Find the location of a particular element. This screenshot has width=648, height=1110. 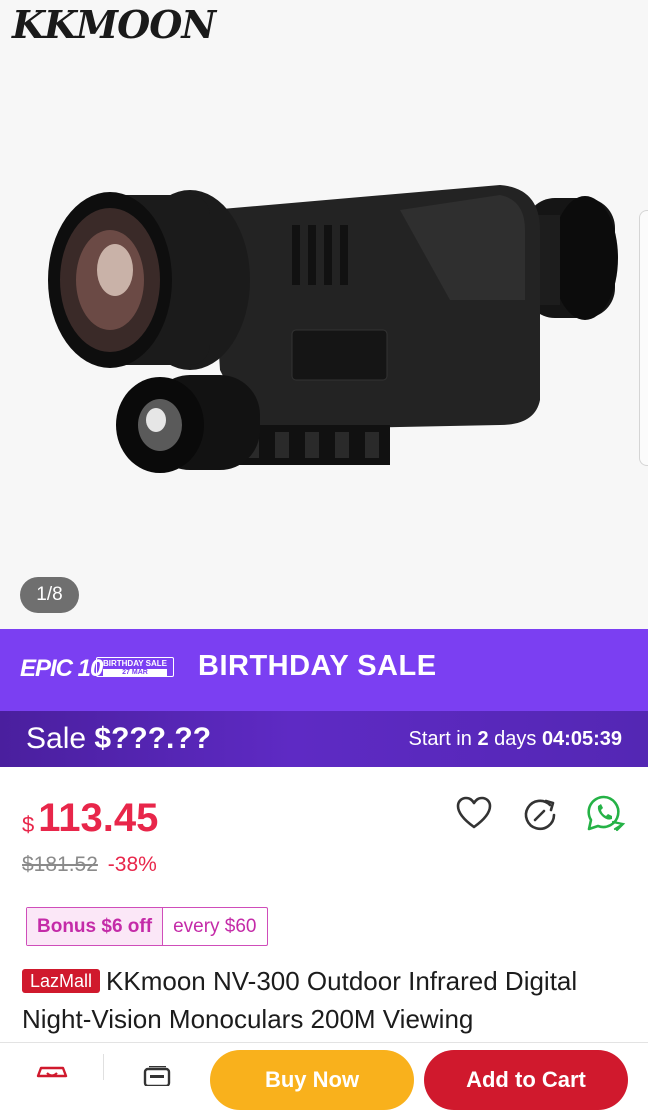

bonus-label: Bonus $6 off is located at coordinates (95, 926).